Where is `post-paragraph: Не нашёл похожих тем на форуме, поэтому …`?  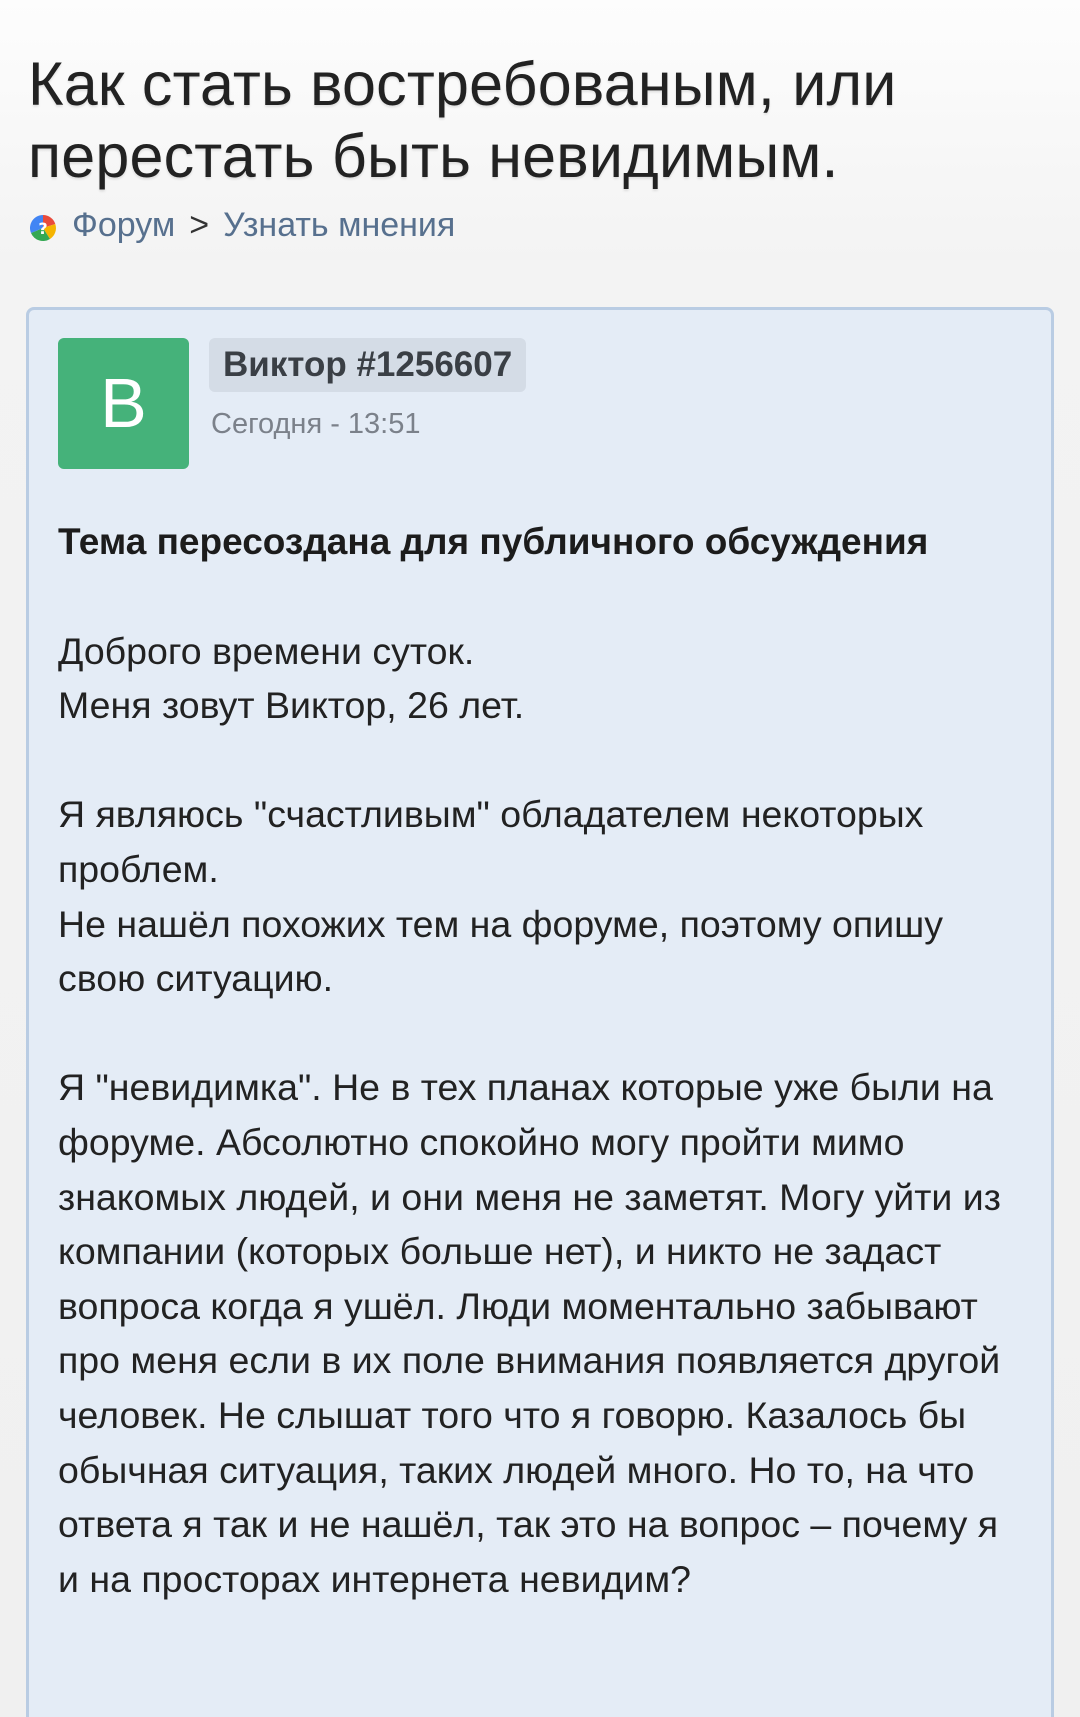
post-paragraph: Не нашёл похожих тем на форуме, поэтому … is located at coordinates (501, 951).